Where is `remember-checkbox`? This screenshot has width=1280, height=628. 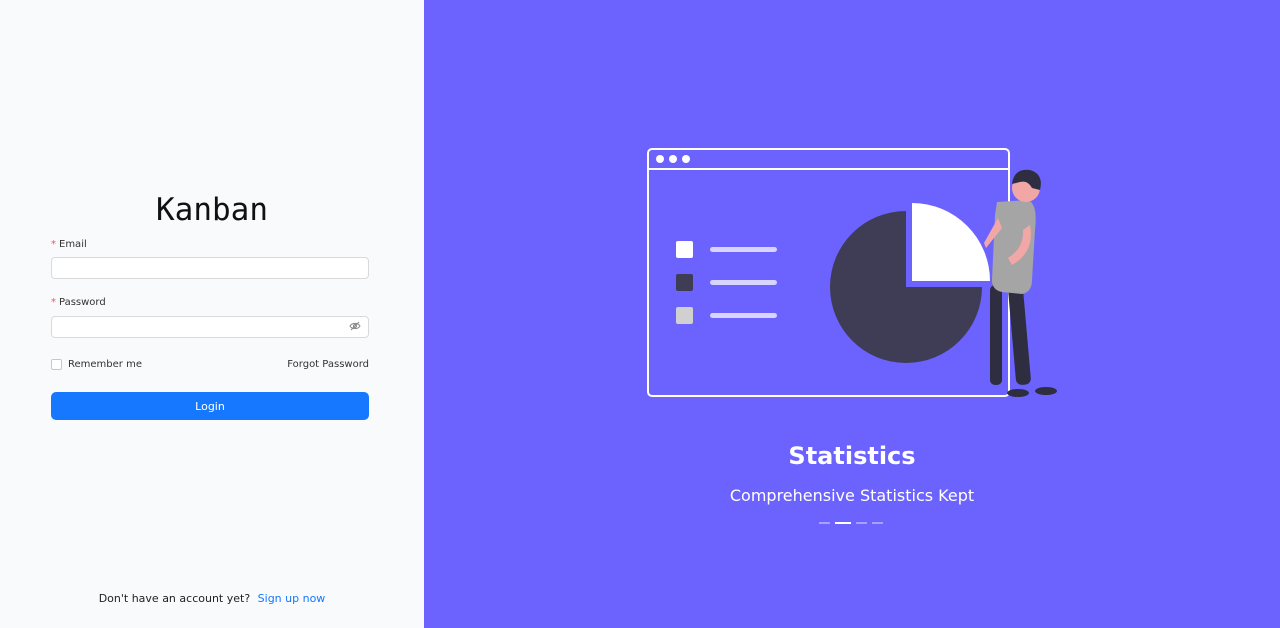 remember-checkbox is located at coordinates (56, 364).